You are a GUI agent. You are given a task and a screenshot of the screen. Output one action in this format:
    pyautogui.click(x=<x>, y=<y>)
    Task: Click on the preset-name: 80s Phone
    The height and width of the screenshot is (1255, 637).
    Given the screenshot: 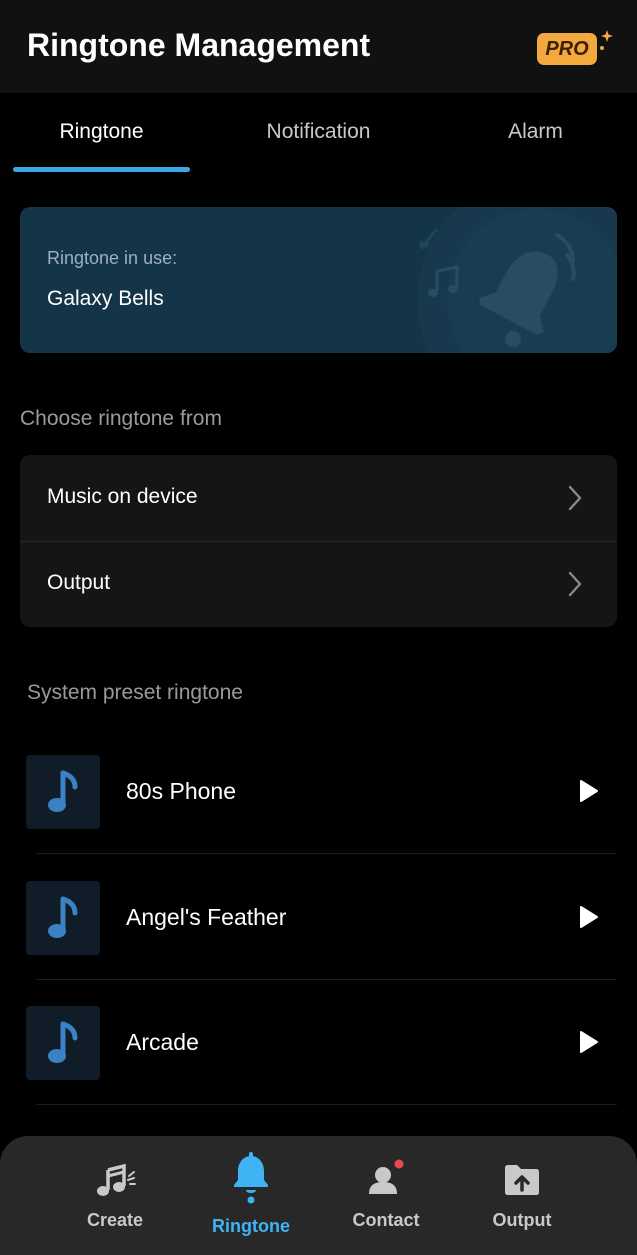 What is the action you would take?
    pyautogui.click(x=181, y=791)
    